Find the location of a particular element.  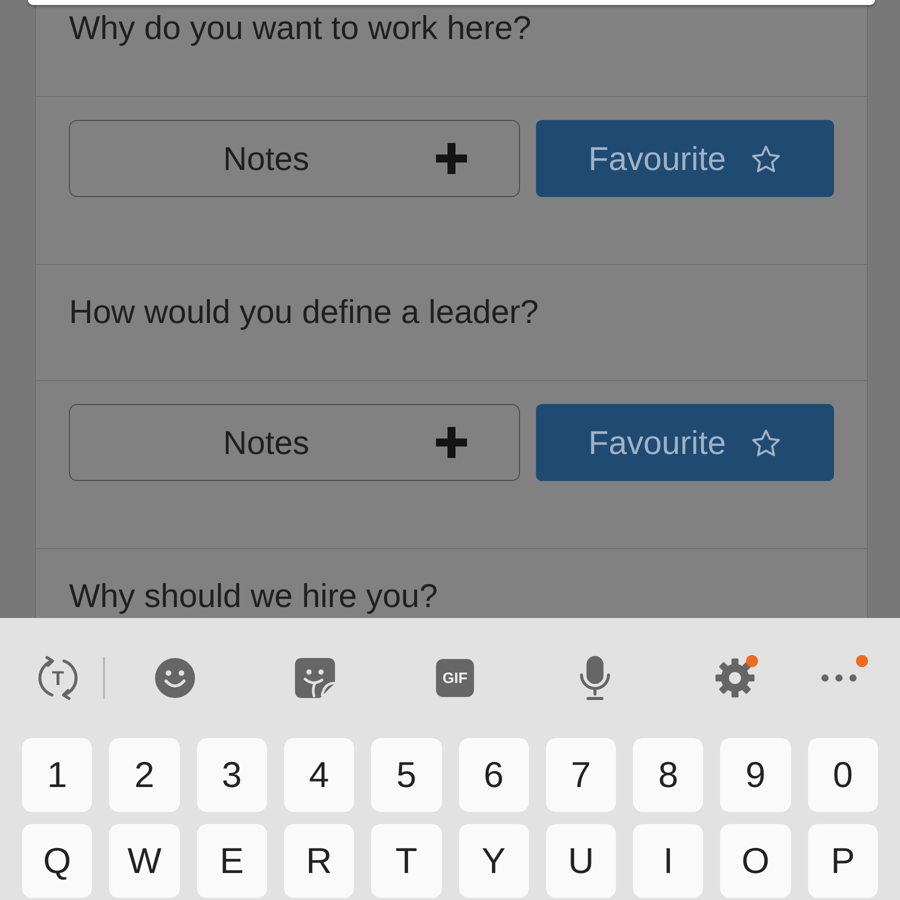

question-text: Why do you want to work here? is located at coordinates (300, 28).